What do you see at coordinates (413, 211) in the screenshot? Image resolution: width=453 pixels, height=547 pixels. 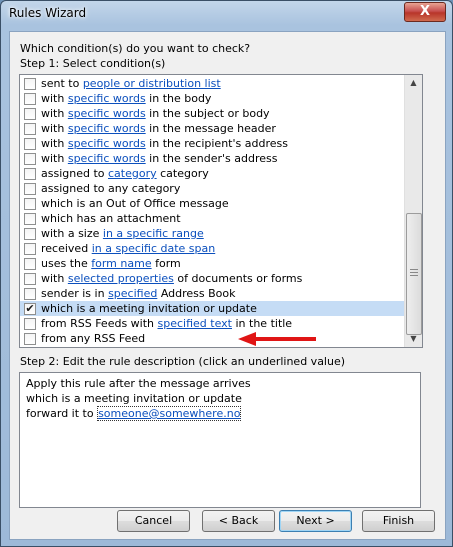 I see `conditions-scrollbar: ▲ ▼` at bounding box center [413, 211].